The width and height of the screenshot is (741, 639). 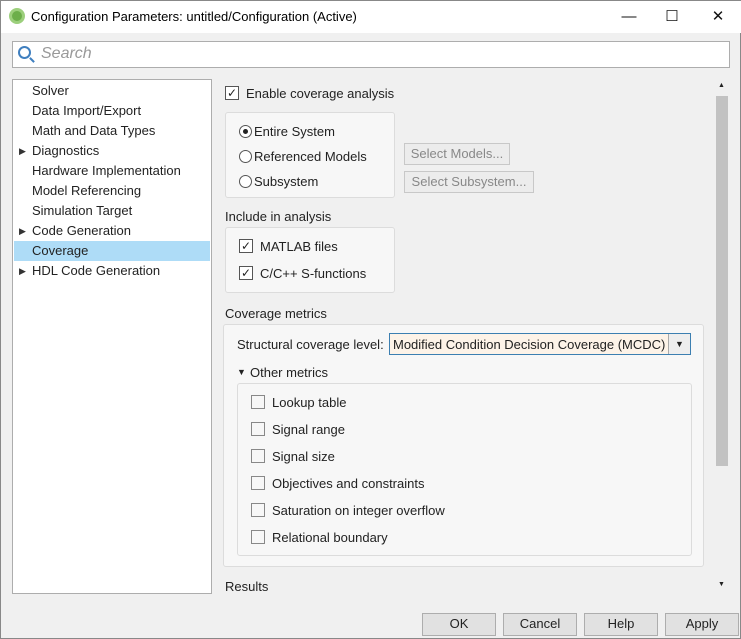 I want to click on cancel-button: Cancel, so click(x=540, y=624).